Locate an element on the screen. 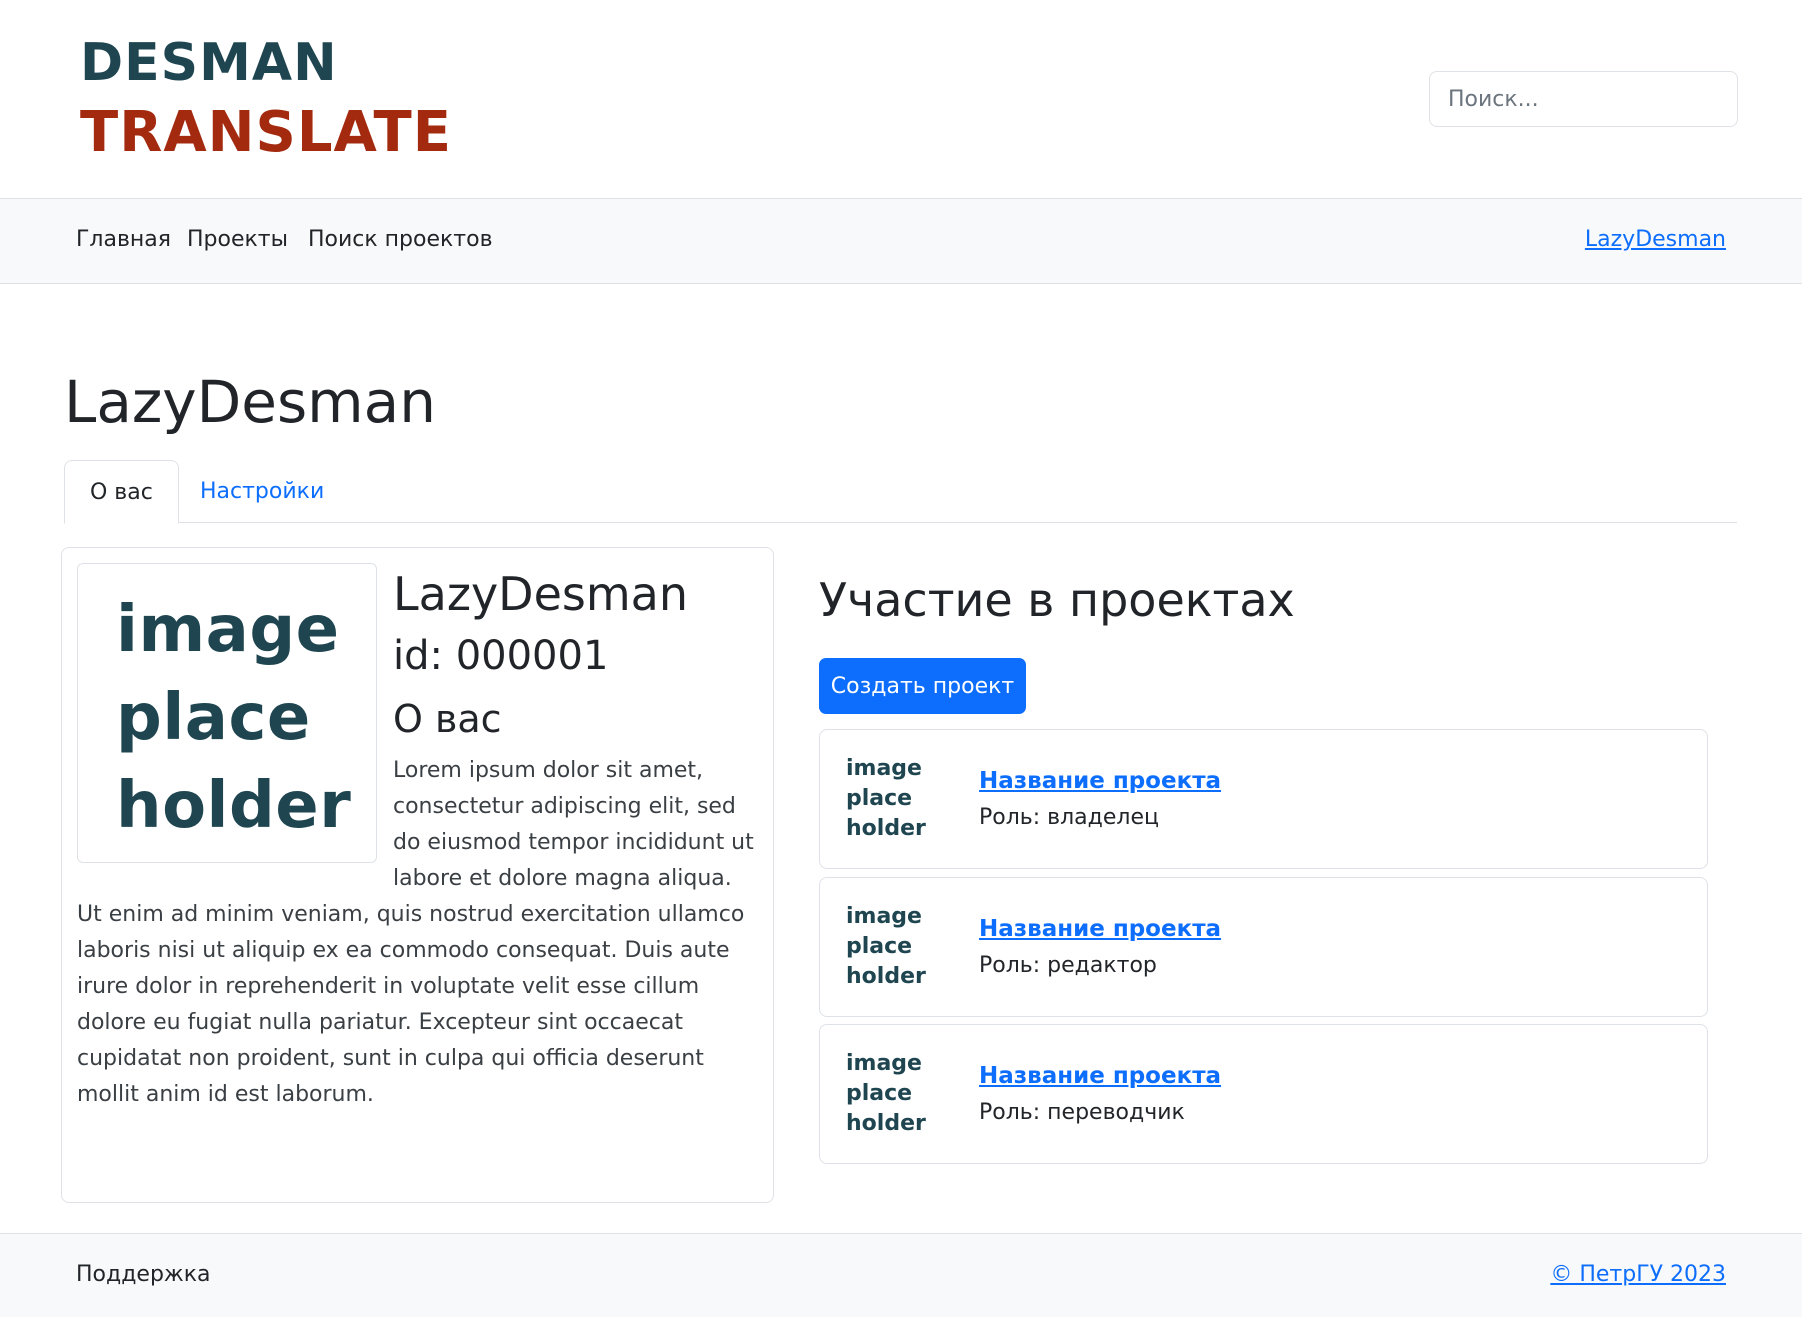 This screenshot has height=1317, width=1802. logo-line-2: TRANSLATE is located at coordinates (266, 132).